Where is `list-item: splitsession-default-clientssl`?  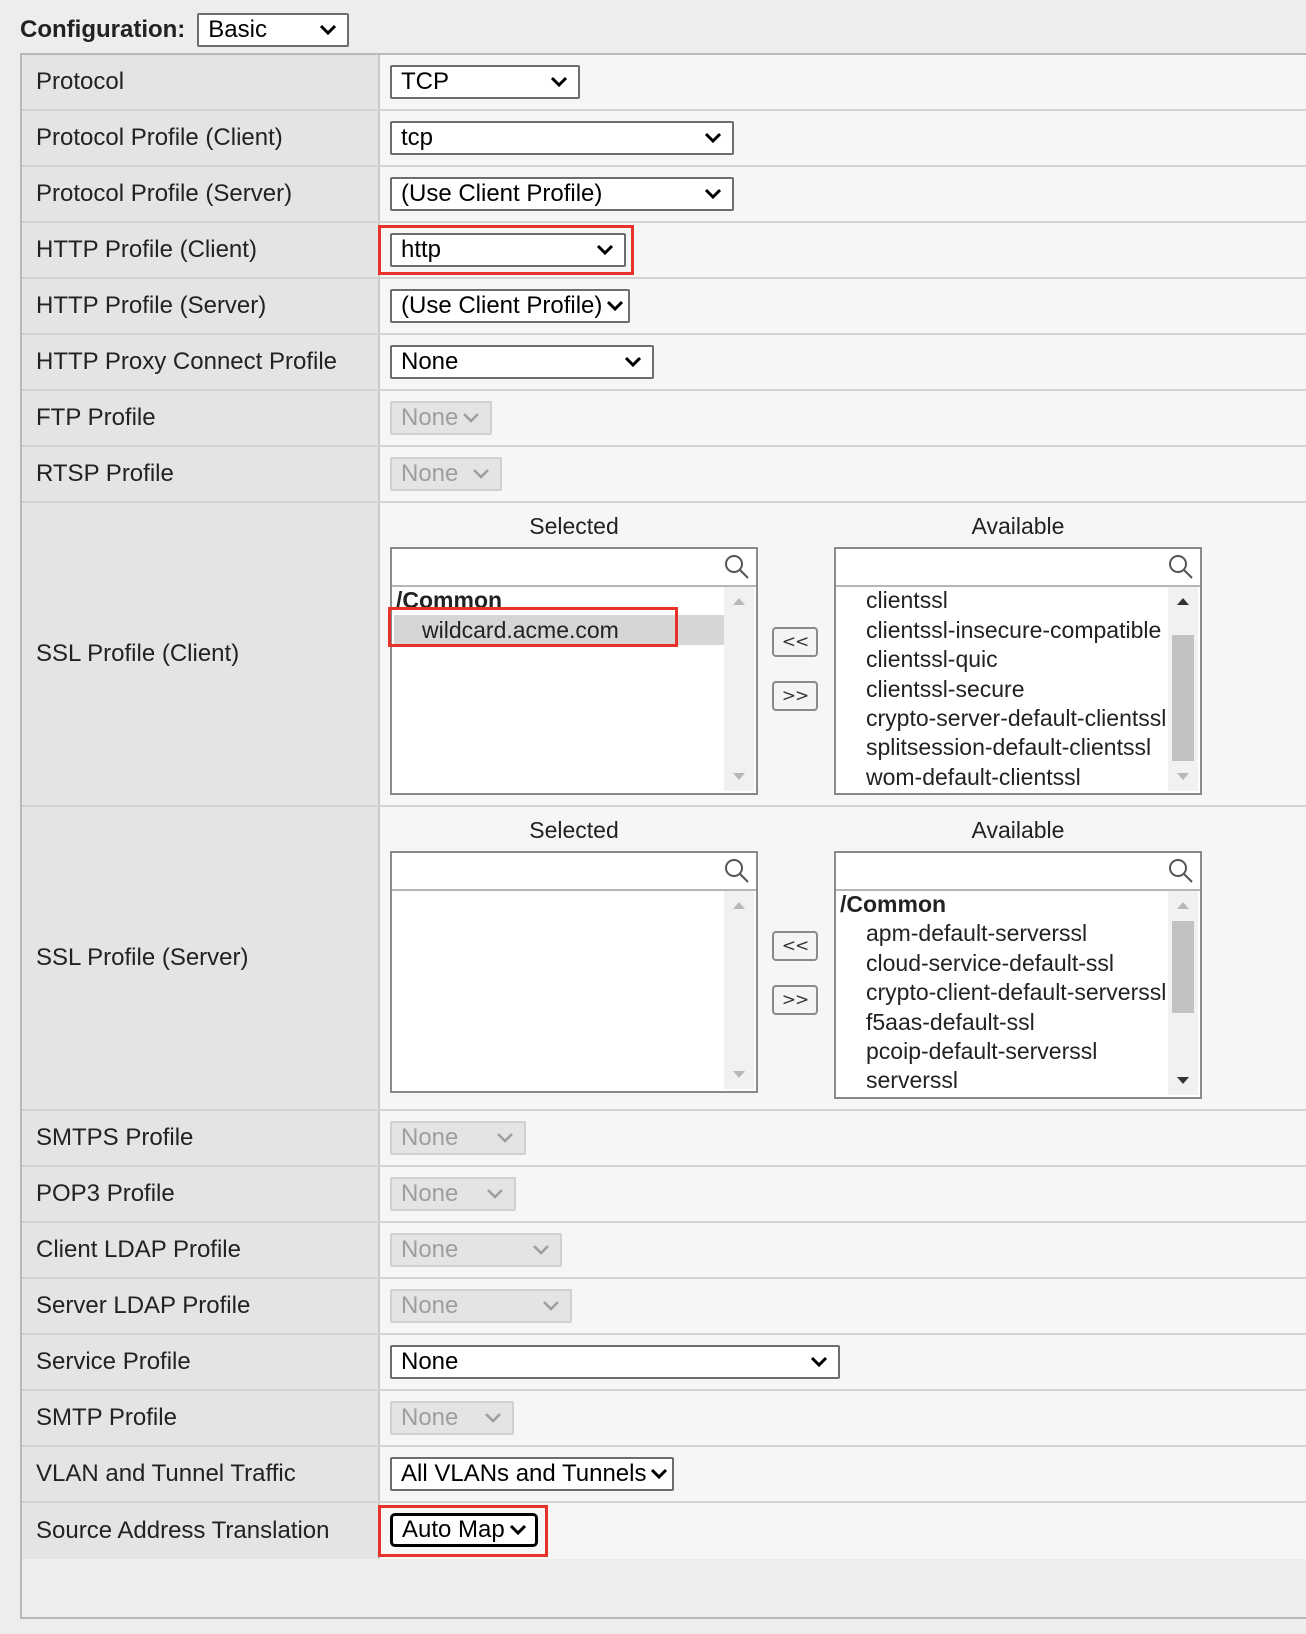
list-item: splitsession-default-clientssl is located at coordinates (1008, 747).